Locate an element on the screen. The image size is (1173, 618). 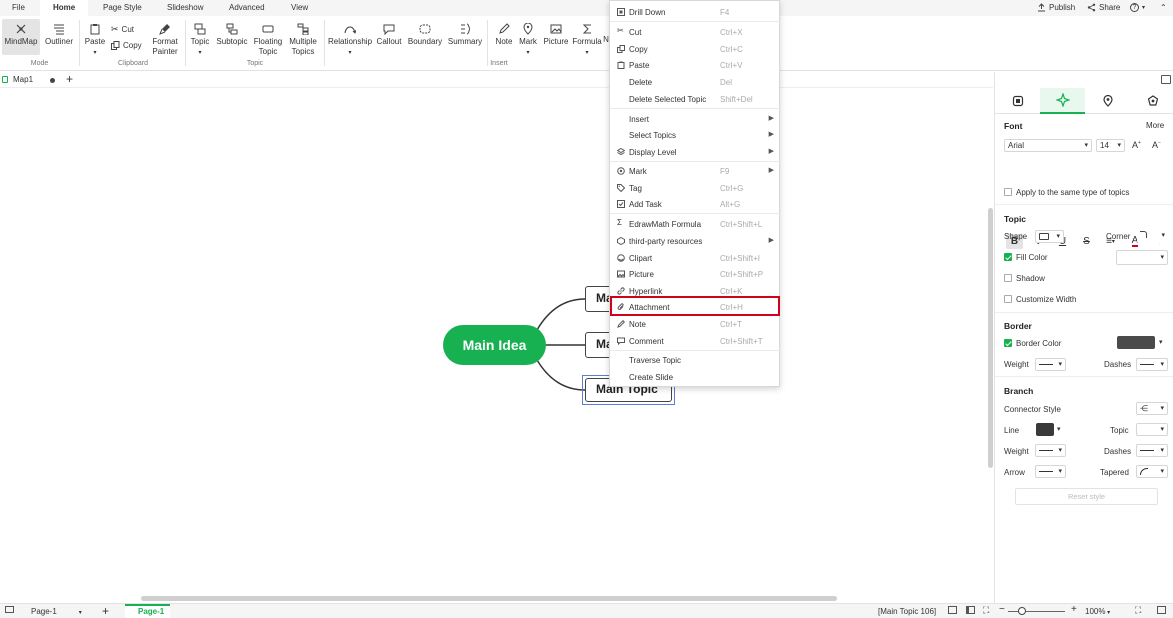
menu-item-traverse-topic: Traverse Topic is located at coordinates (695, 360).